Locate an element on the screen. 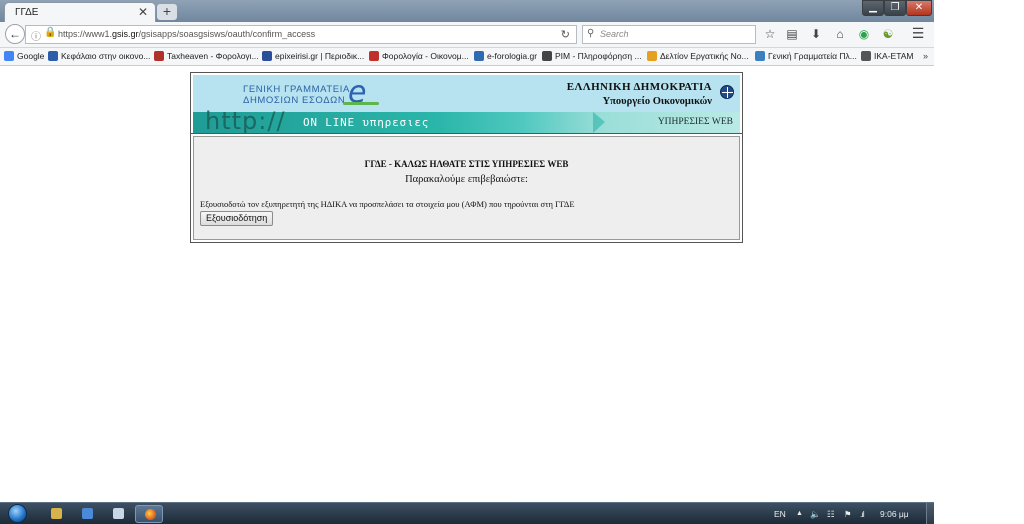 The width and height of the screenshot is (1024, 524). folder-icon is located at coordinates (56, 513).